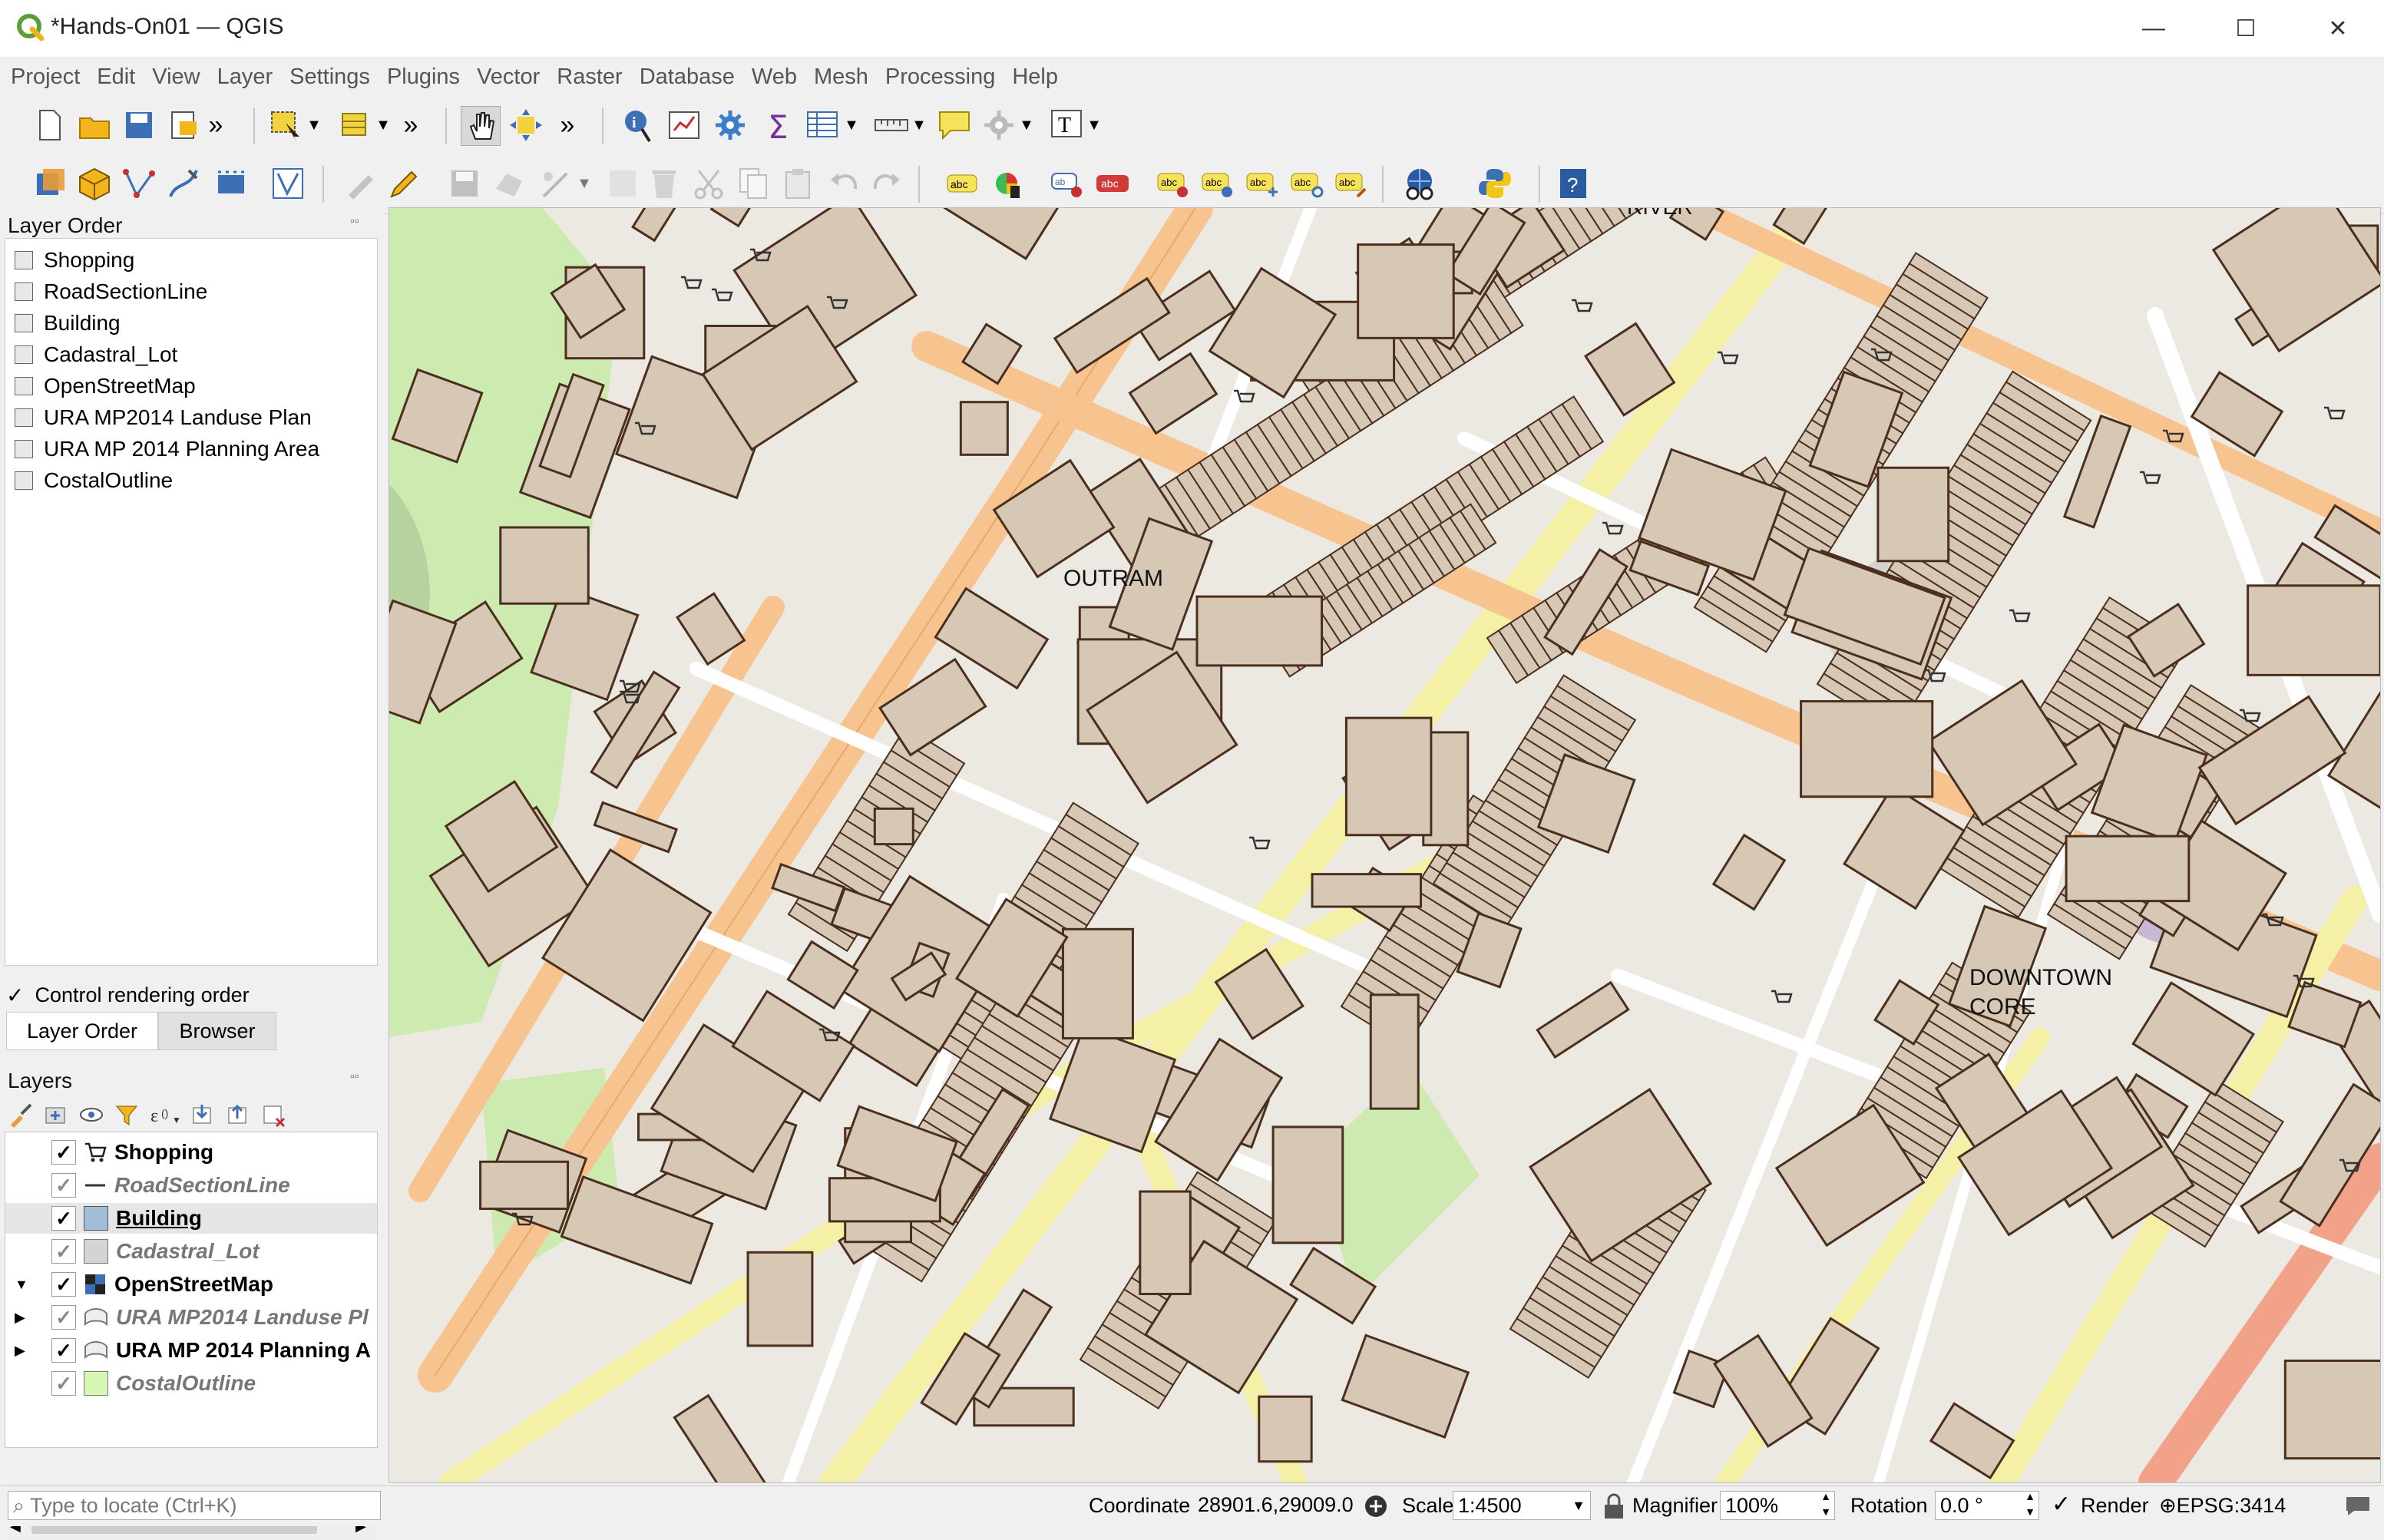 This screenshot has width=2384, height=1540. What do you see at coordinates (1419, 183) in the screenshot?
I see `metasearch-globe-icon` at bounding box center [1419, 183].